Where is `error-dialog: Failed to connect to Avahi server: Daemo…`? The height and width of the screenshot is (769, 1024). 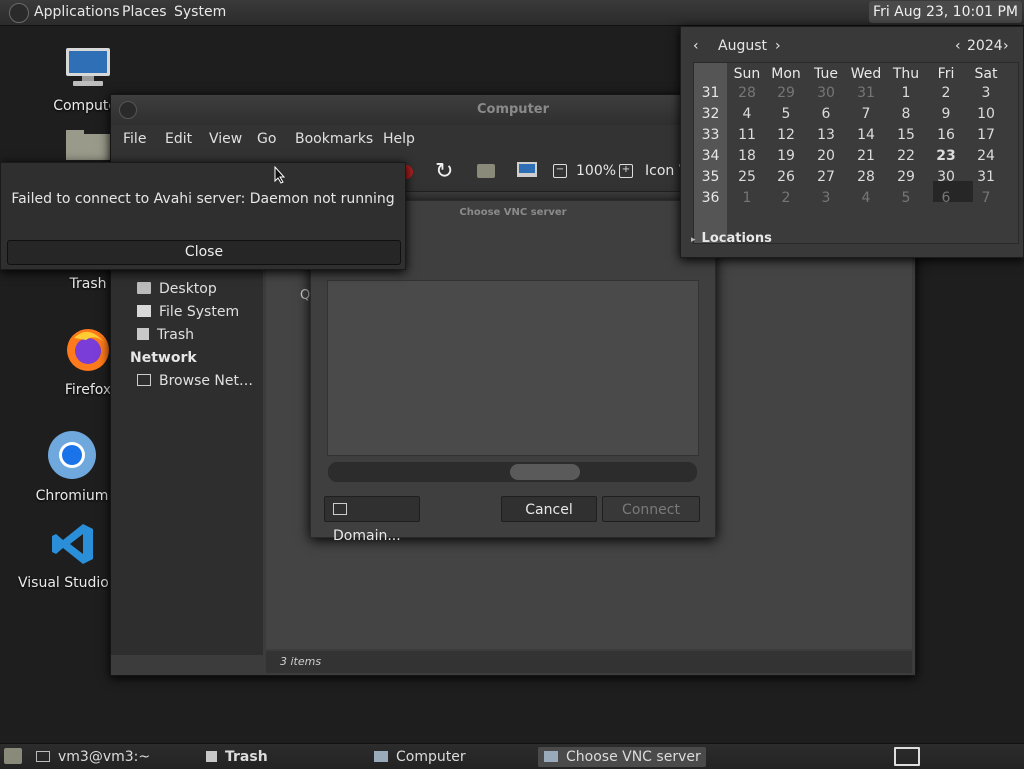 error-dialog: Failed to connect to Avahi server: Daemo… is located at coordinates (203, 216).